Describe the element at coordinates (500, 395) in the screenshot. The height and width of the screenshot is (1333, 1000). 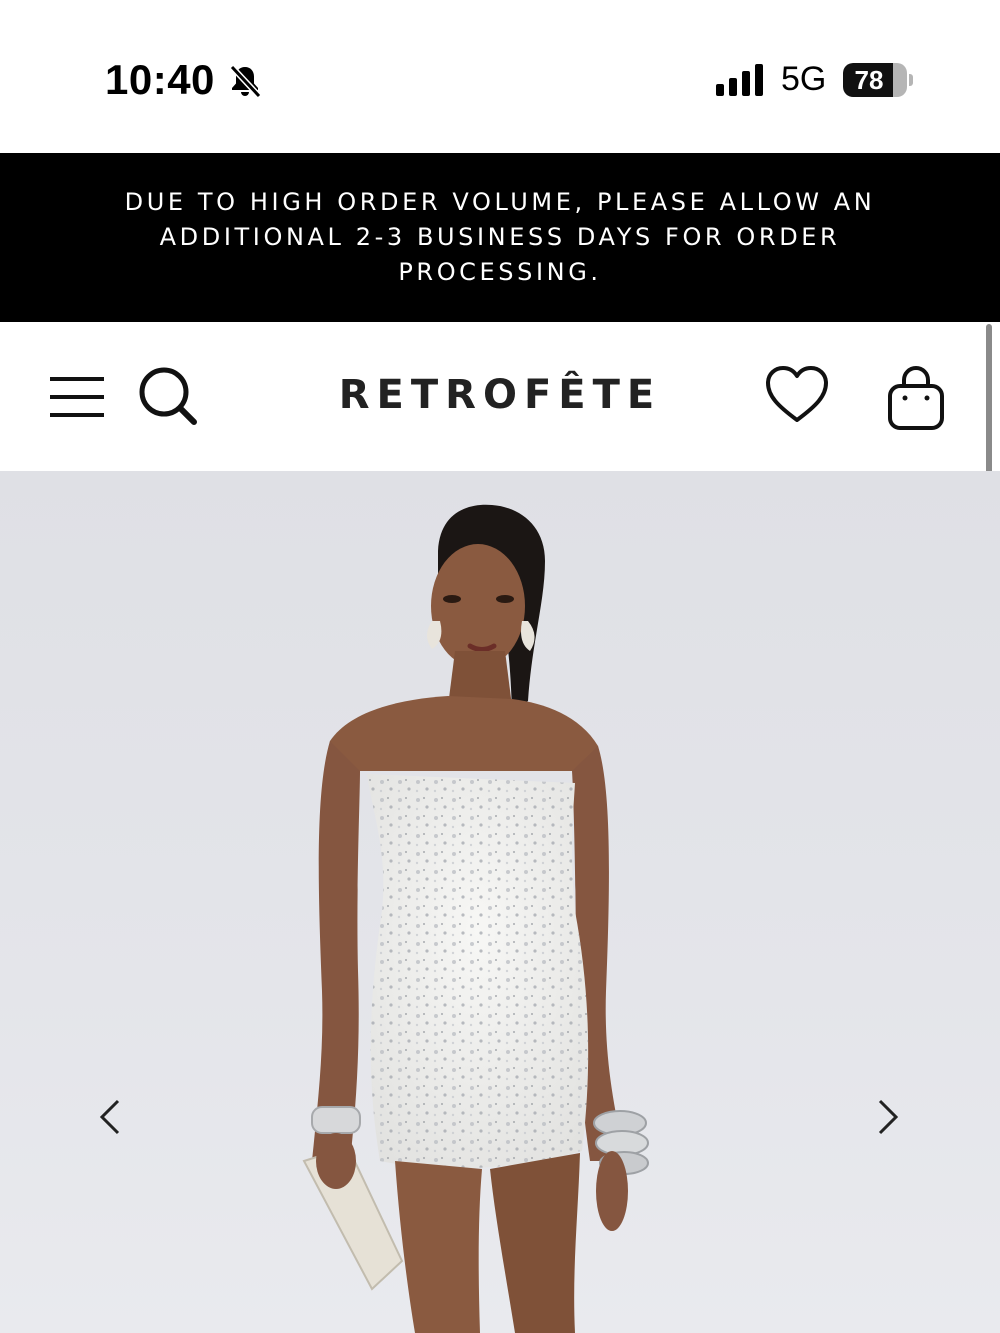
I see `brand-logo: RETROFÊTE` at that location.